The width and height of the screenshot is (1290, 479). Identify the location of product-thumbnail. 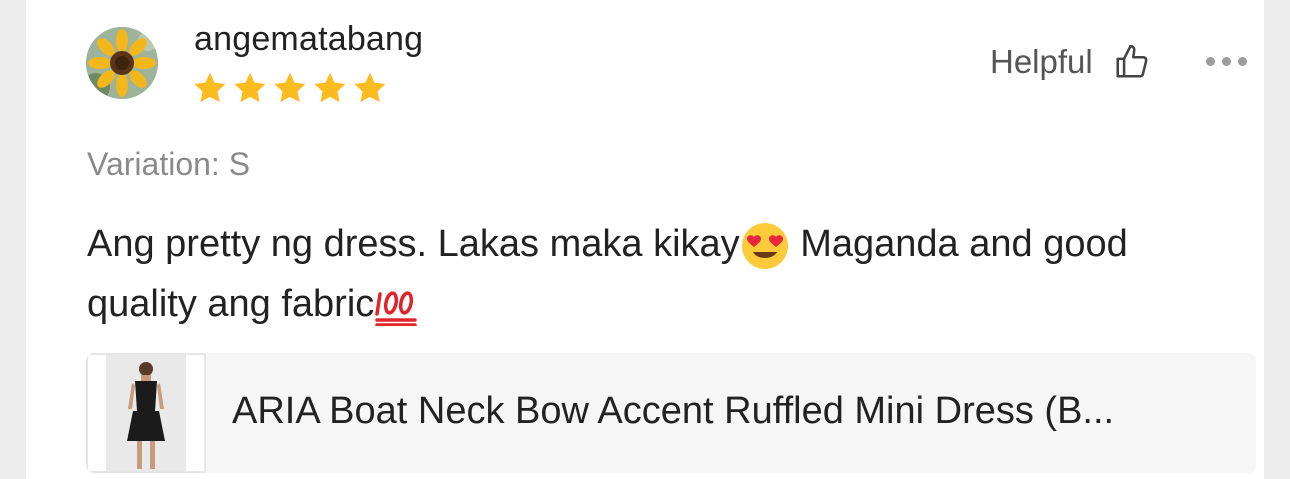
(146, 413).